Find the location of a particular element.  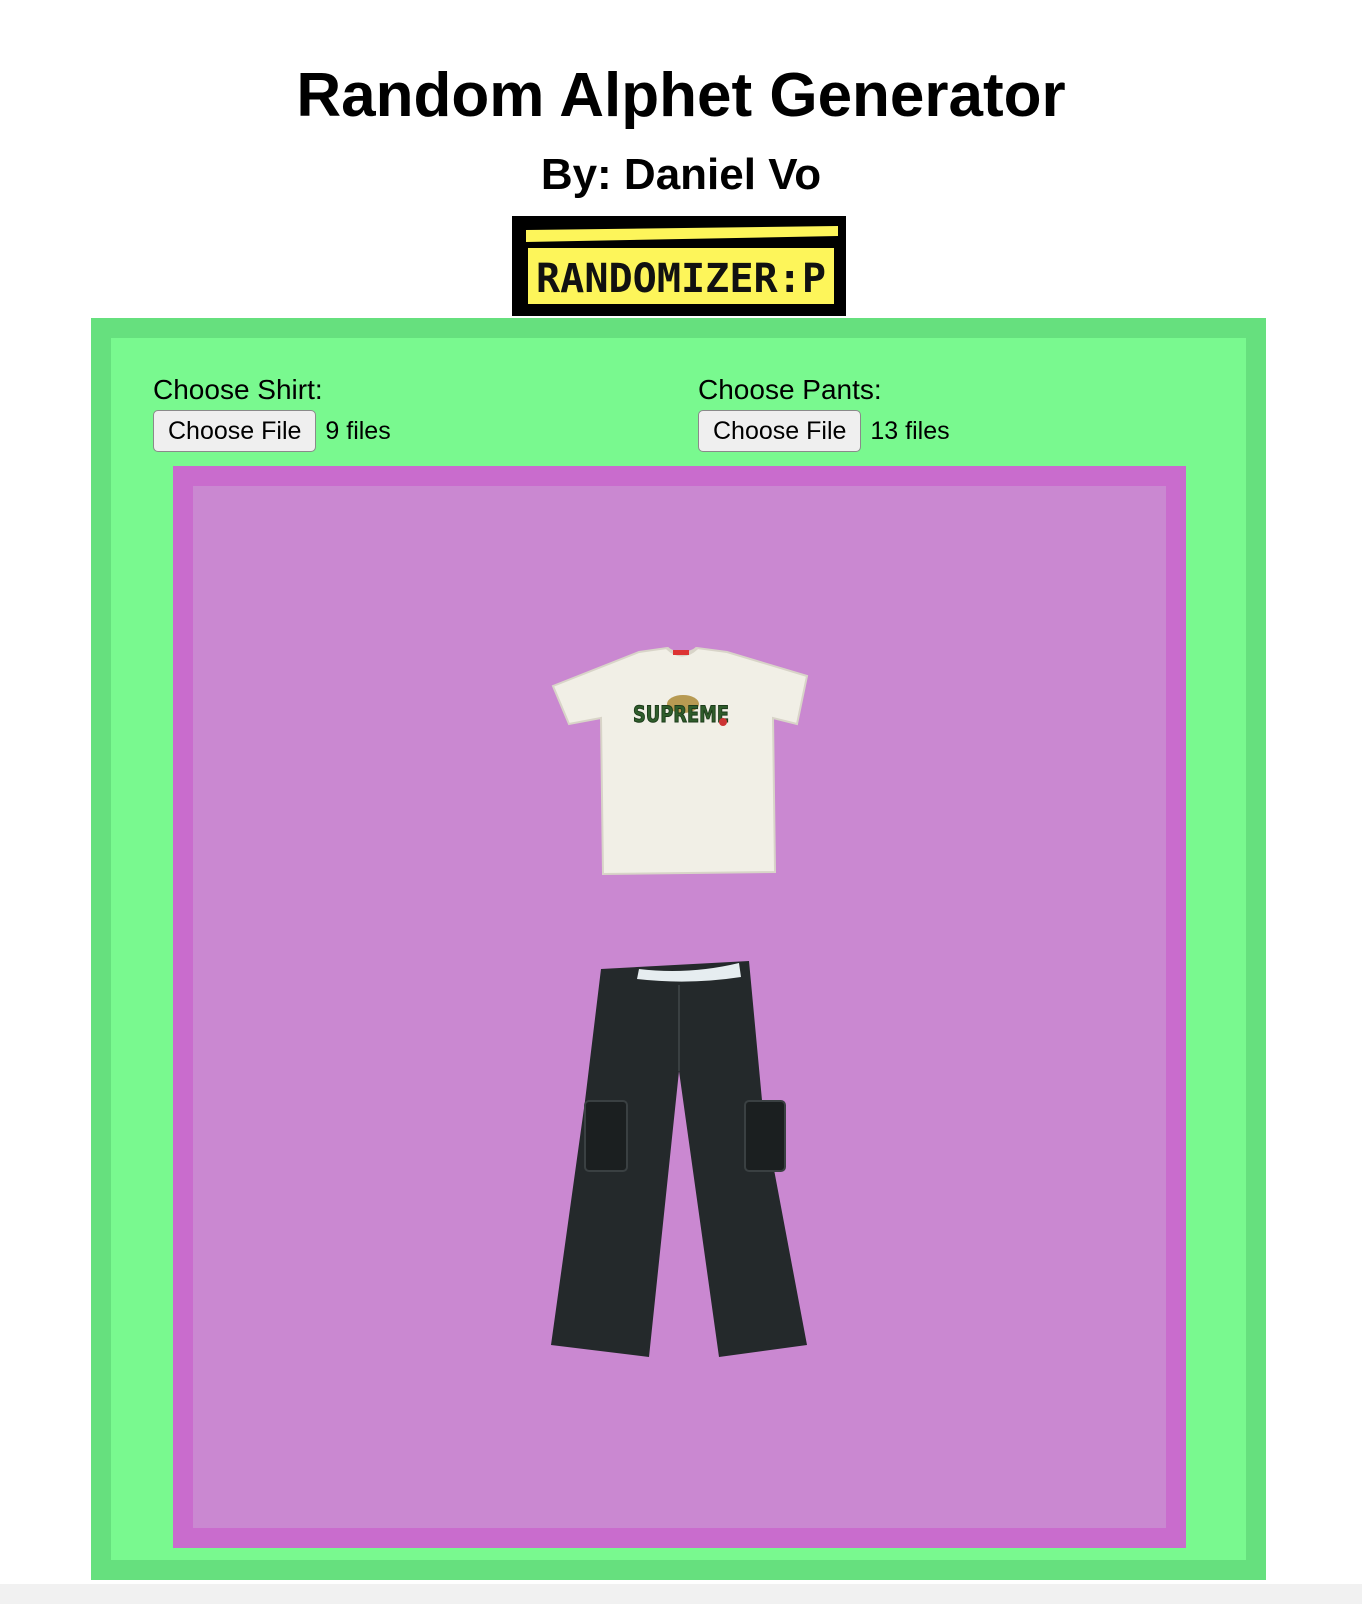

shirt-file-input: Choose File 9 files is located at coordinates (272, 431).